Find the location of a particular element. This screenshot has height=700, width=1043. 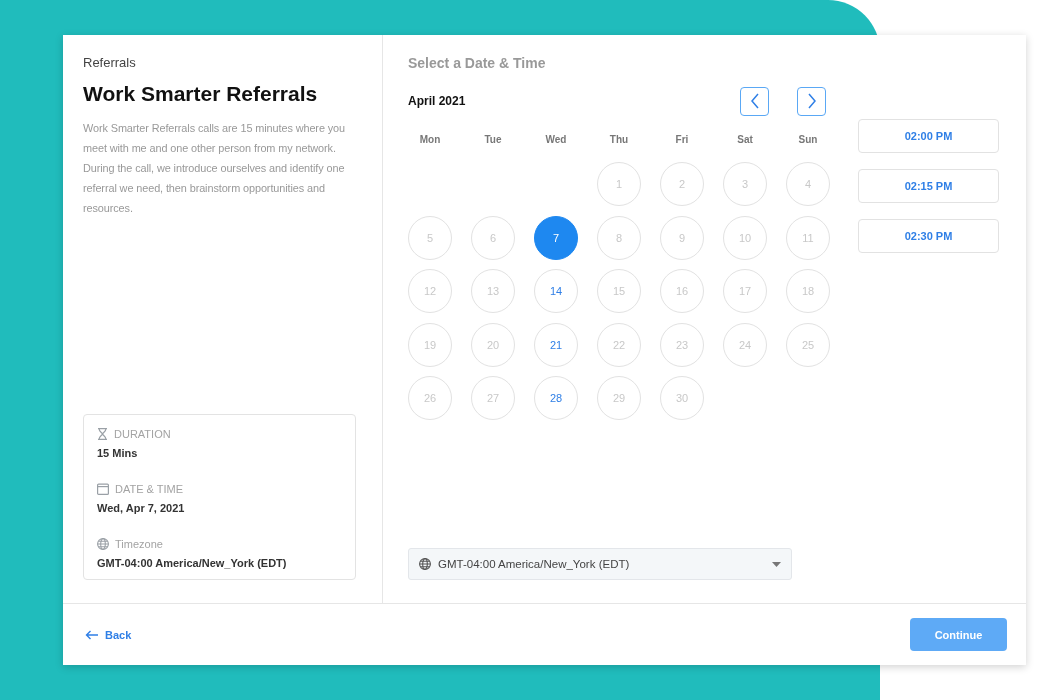

chevron-left-icon is located at coordinates (754, 101).